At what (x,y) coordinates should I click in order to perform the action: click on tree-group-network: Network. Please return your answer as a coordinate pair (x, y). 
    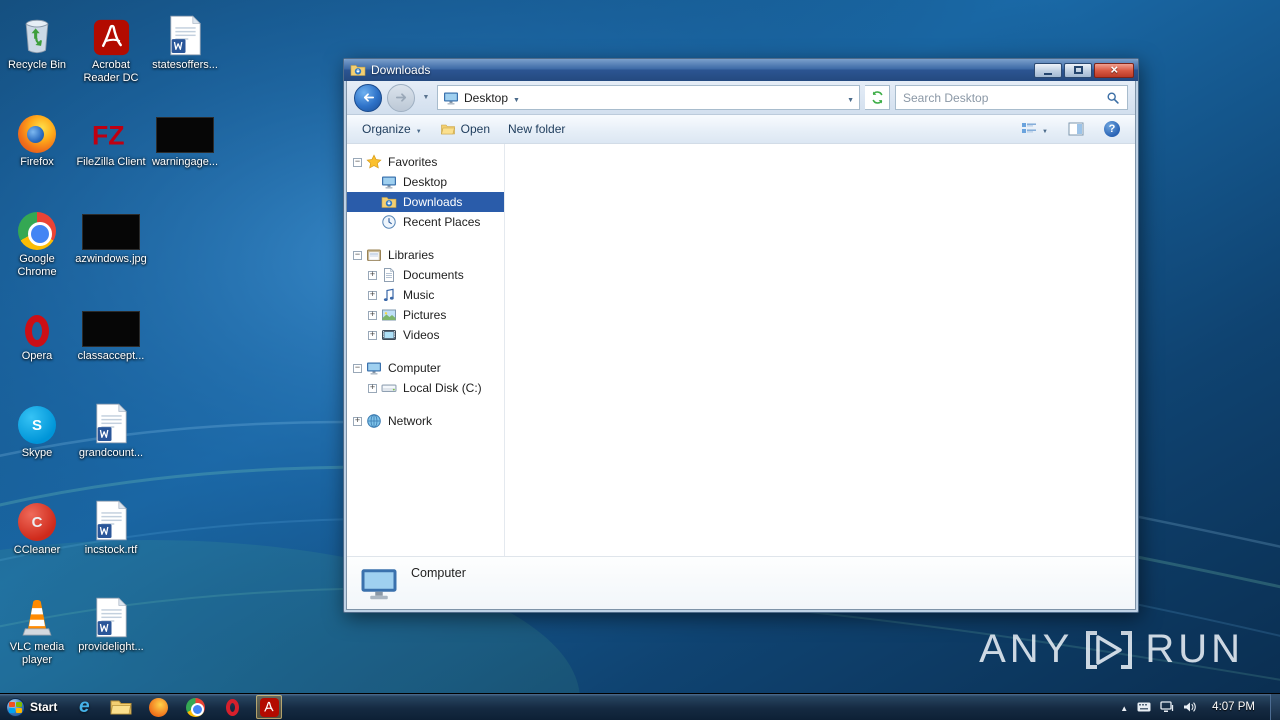
    Looking at the image, I should click on (425, 421).